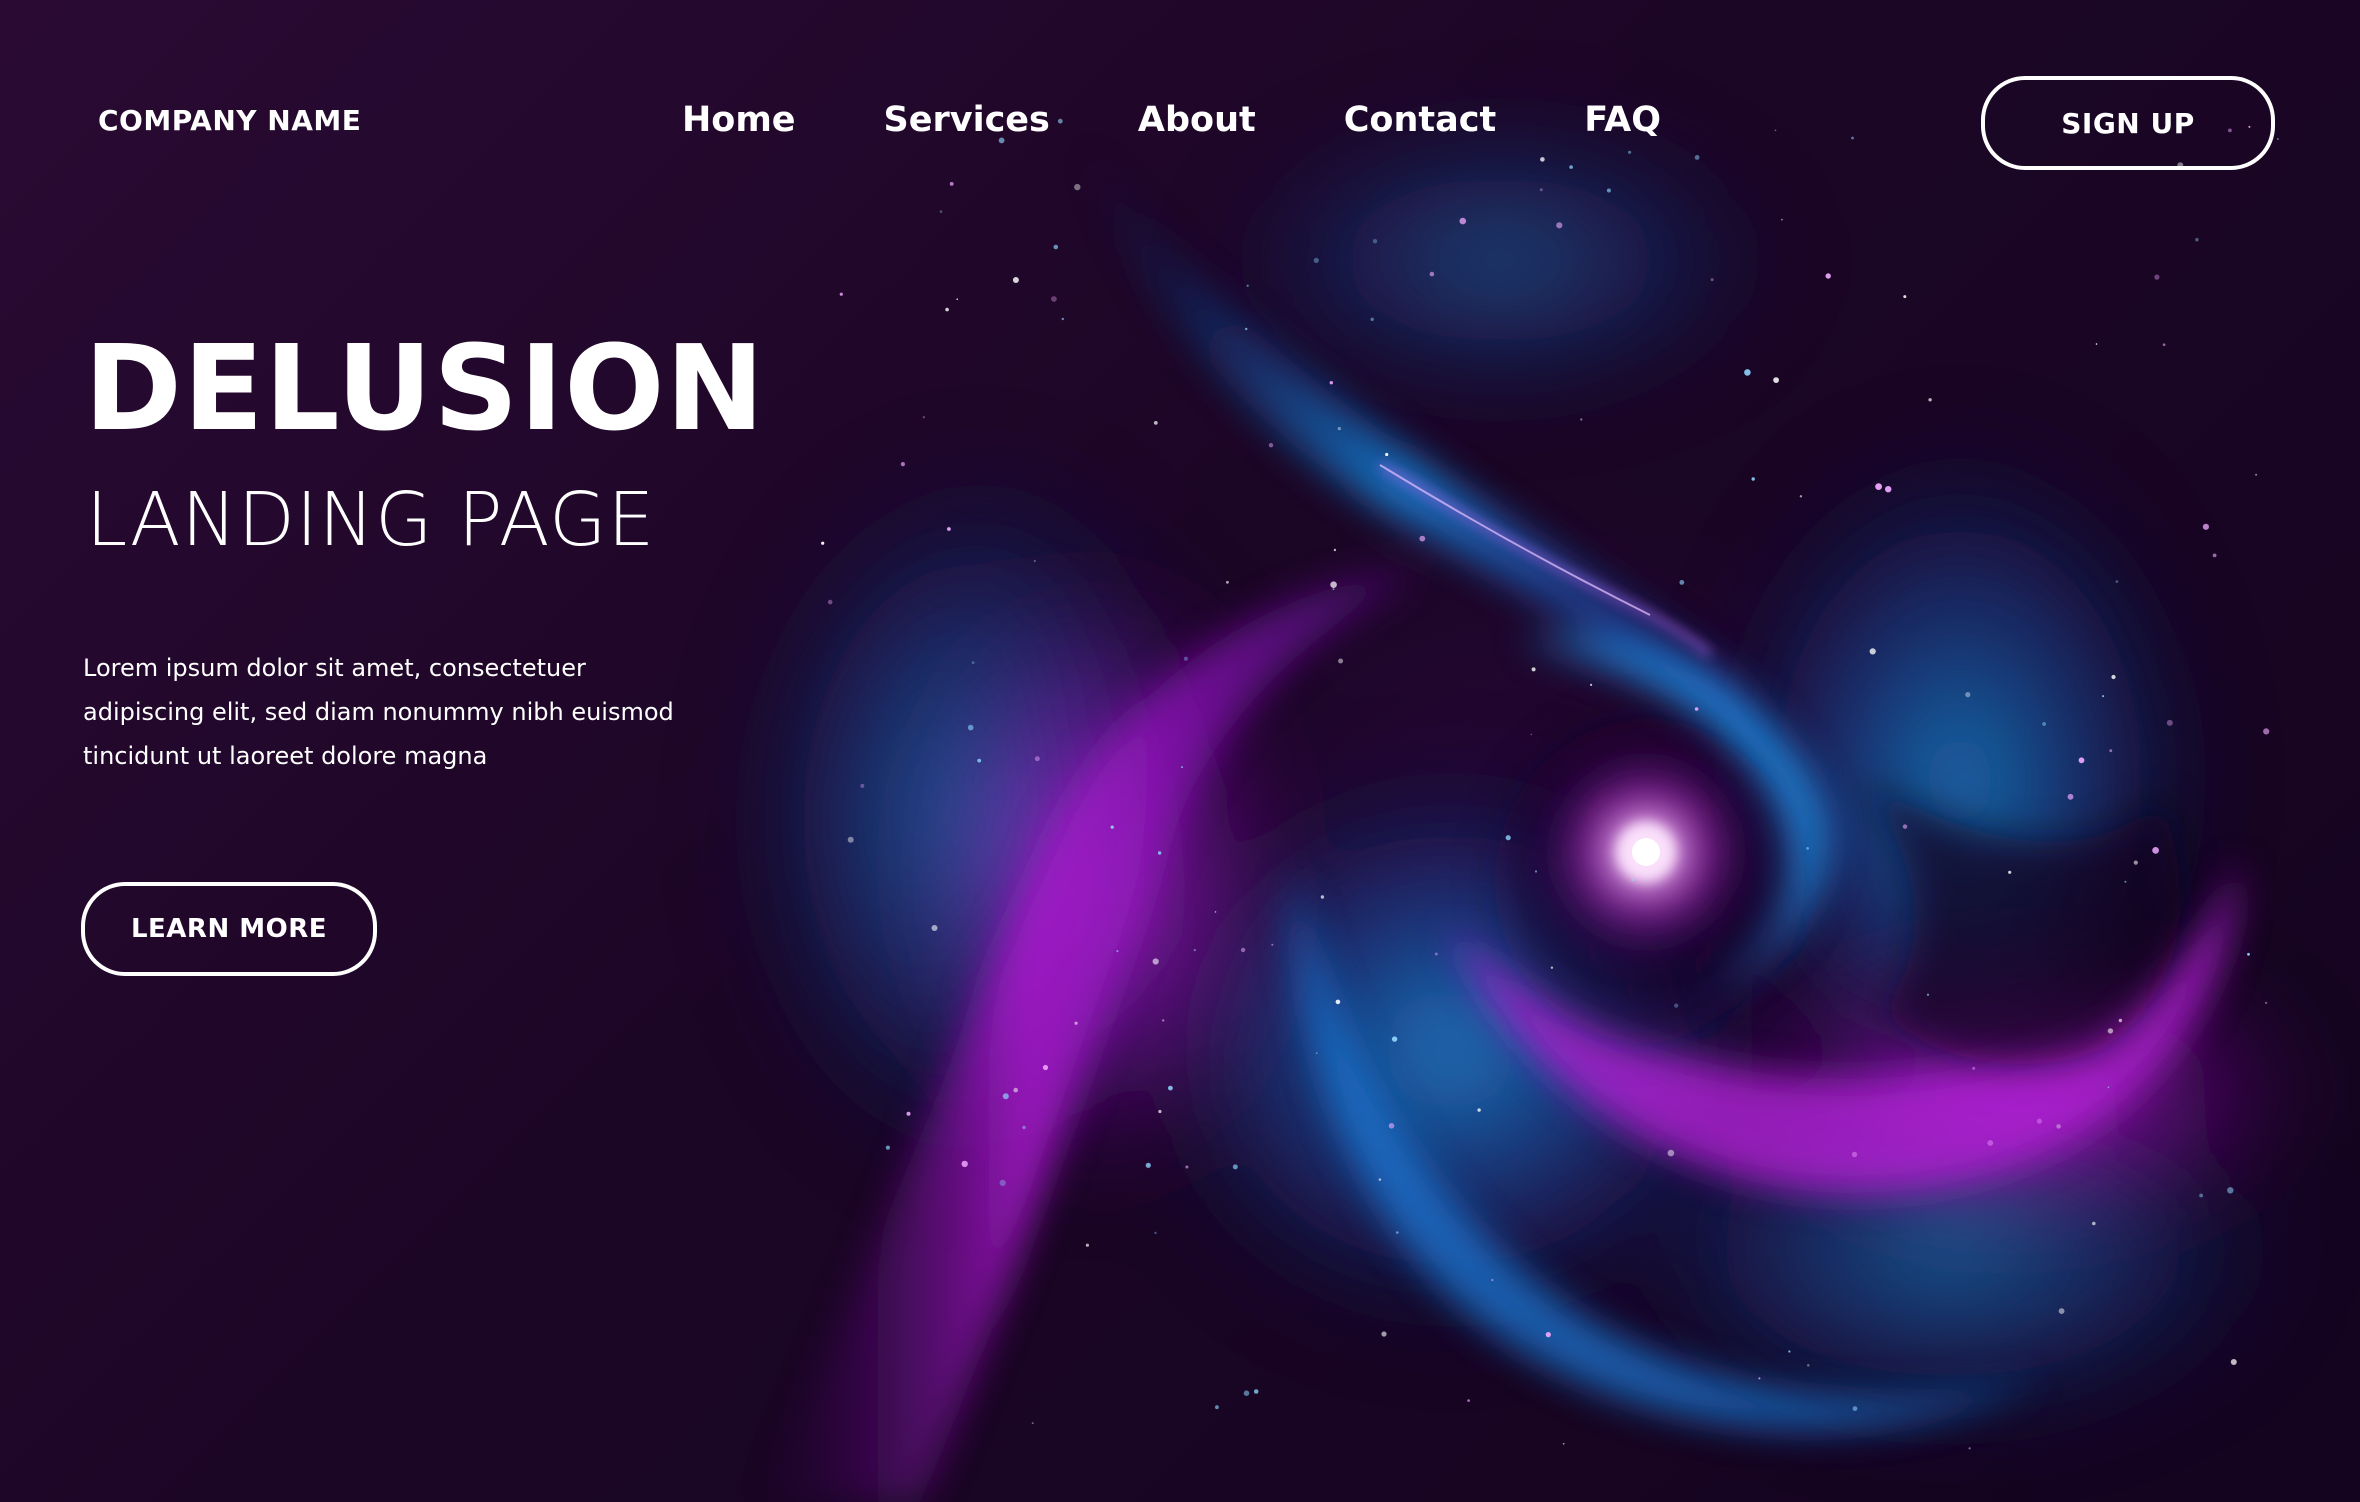 Image resolution: width=2360 pixels, height=1502 pixels. Describe the element at coordinates (229, 929) in the screenshot. I see `learn-more-button: LEARN MORE` at that location.